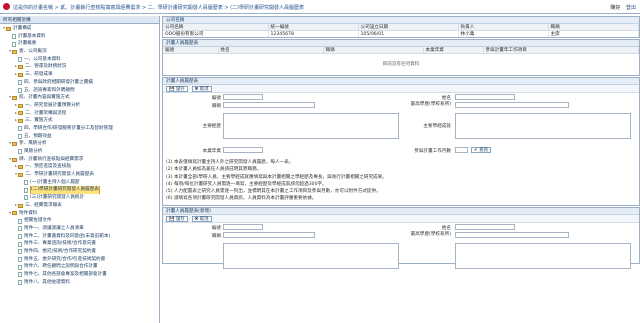  Describe the element at coordinates (401, 33) in the screenshot. I see `table-row: OOO股份有限公司 12345678 105/06/01 林小萬 主席` at that location.